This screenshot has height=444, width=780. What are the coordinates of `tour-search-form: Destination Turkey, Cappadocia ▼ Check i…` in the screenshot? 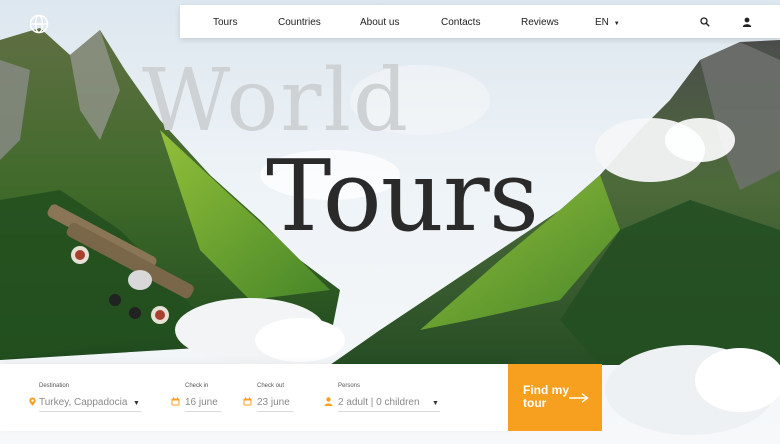 It's located at (255, 397).